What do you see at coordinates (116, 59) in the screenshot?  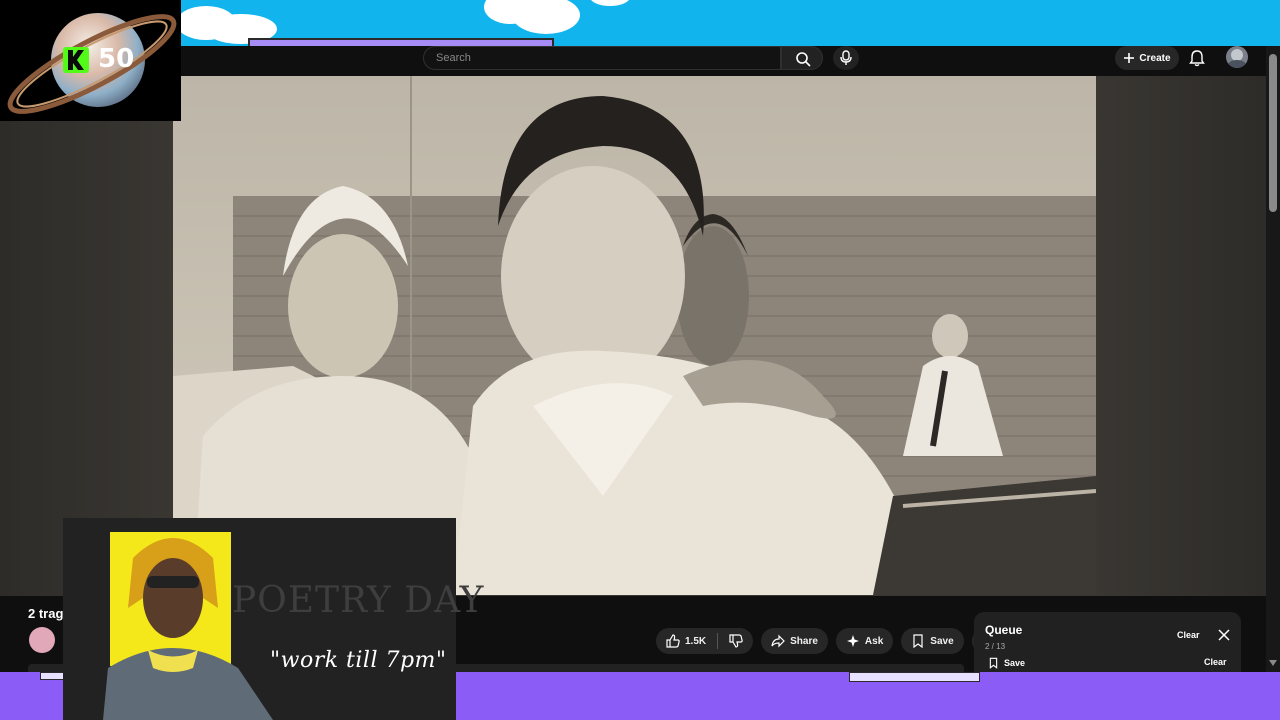 I see `follower-count: 50` at bounding box center [116, 59].